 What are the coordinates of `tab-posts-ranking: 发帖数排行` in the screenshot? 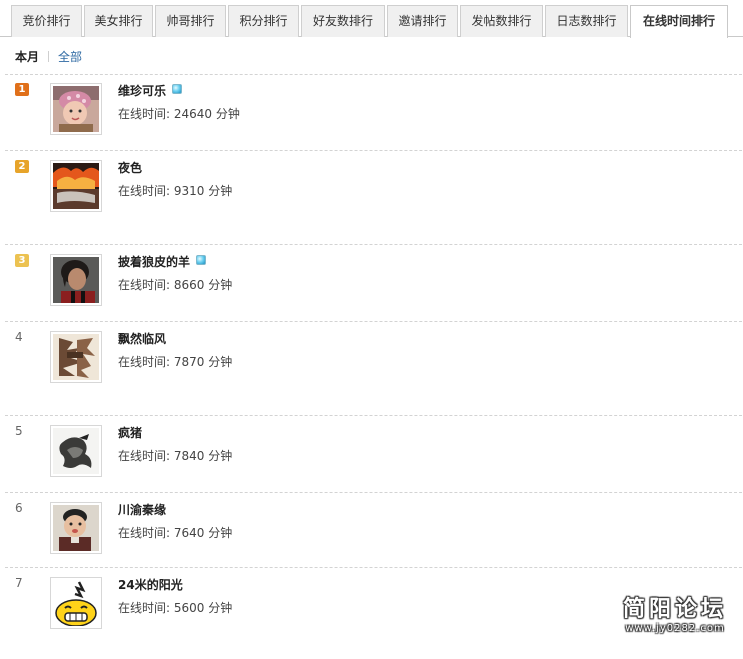 It's located at (501, 21).